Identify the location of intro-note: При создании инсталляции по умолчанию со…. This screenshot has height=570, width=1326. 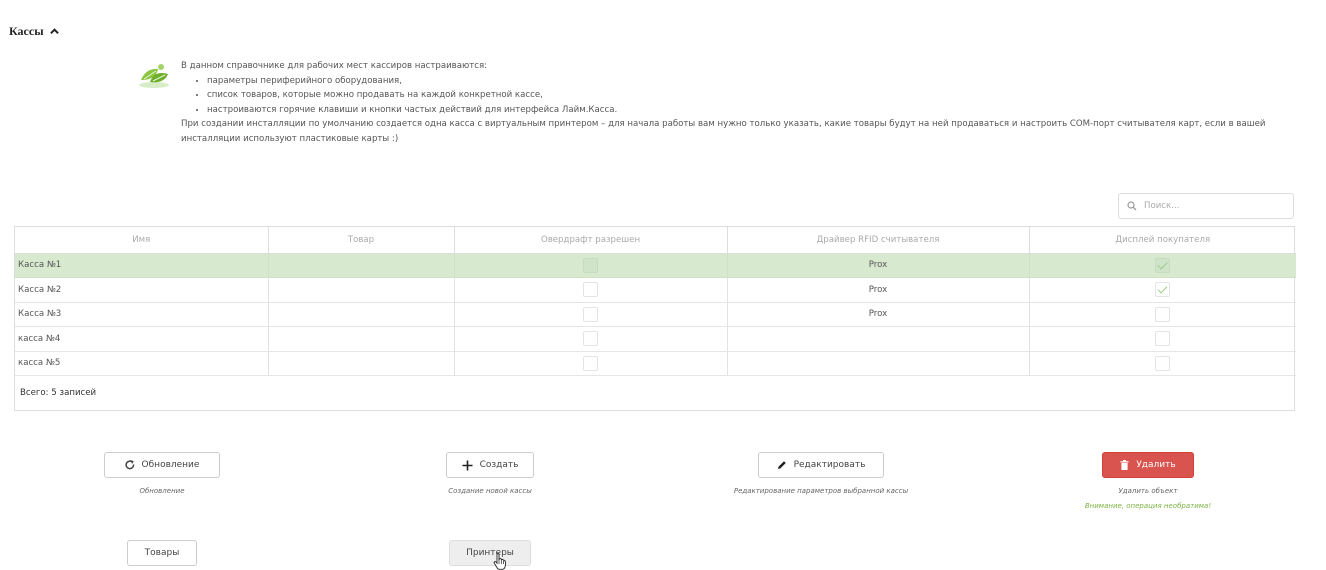
(723, 131).